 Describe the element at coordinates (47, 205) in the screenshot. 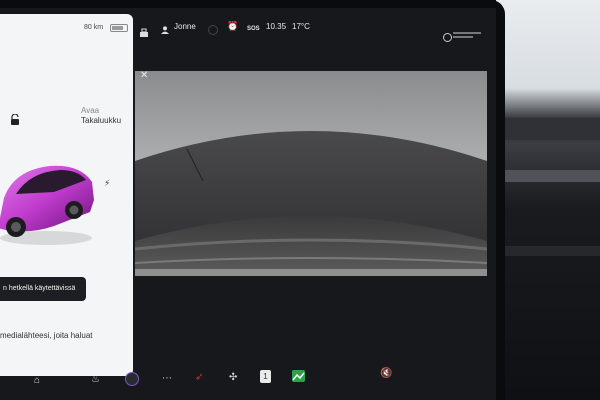

I see `car-image` at that location.